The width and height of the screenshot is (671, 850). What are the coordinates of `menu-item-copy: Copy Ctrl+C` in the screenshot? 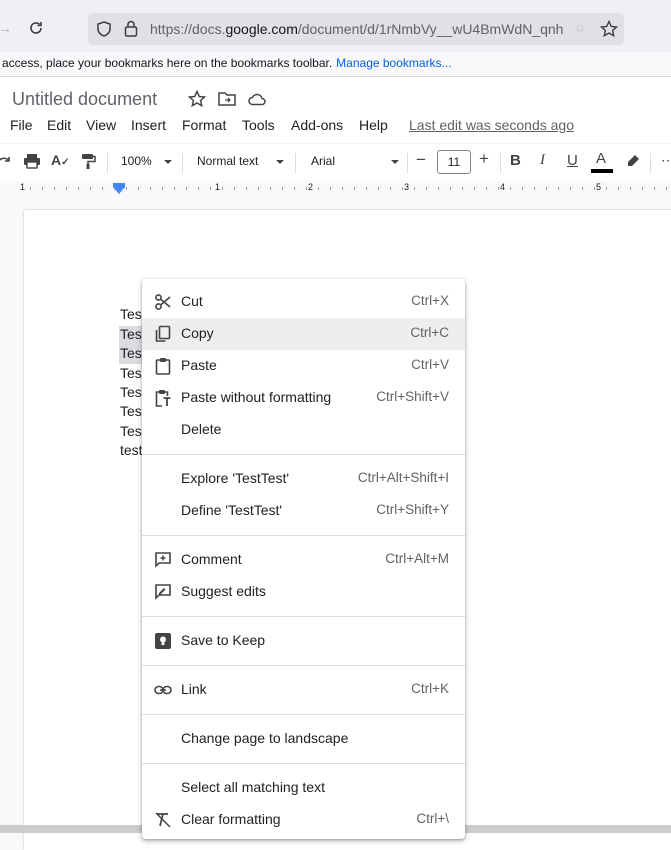 It's located at (303, 334).